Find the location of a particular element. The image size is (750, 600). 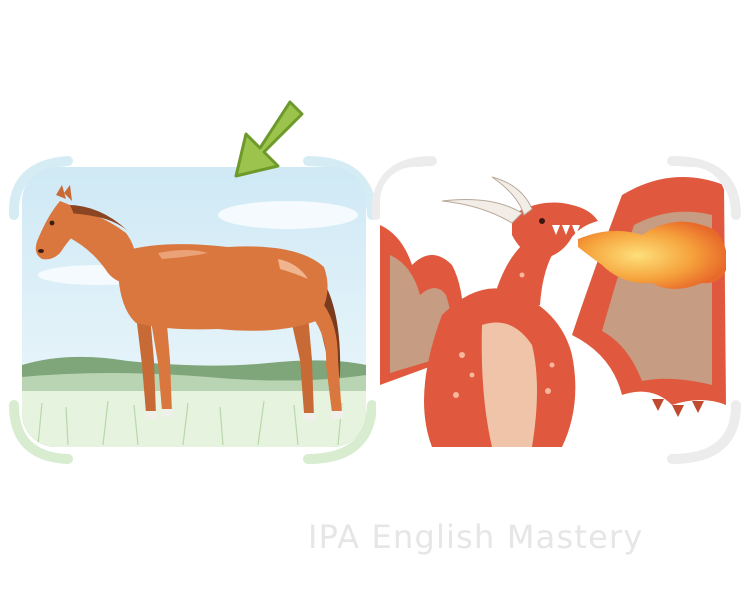

arrow-icon is located at coordinates (269, 139).